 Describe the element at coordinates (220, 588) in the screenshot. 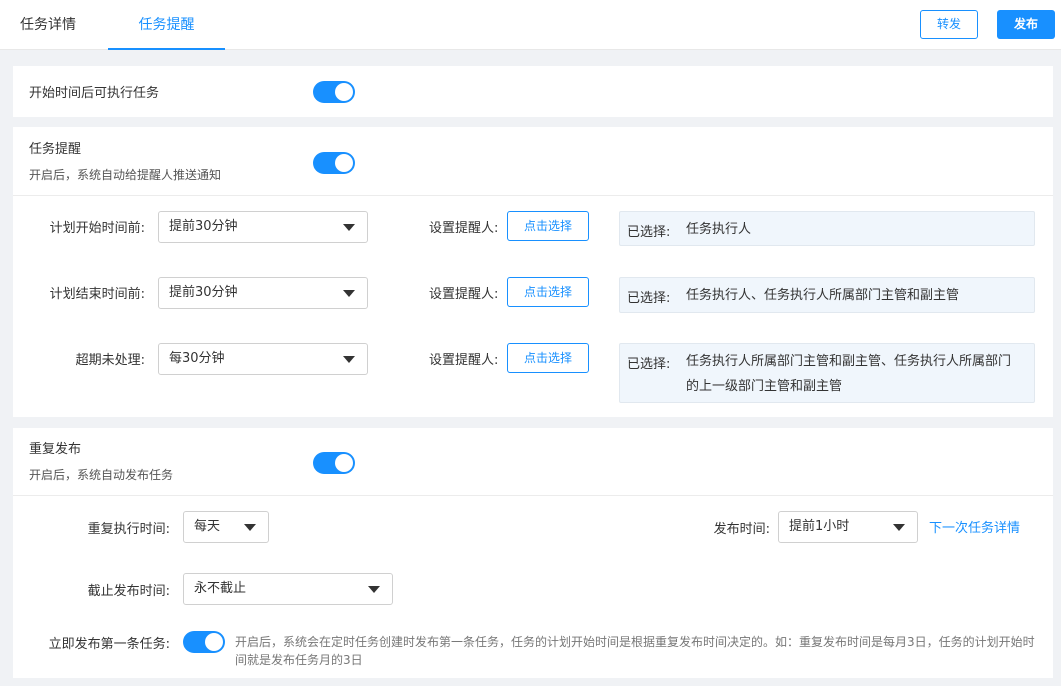

I see `select-value: 永不截止` at that location.